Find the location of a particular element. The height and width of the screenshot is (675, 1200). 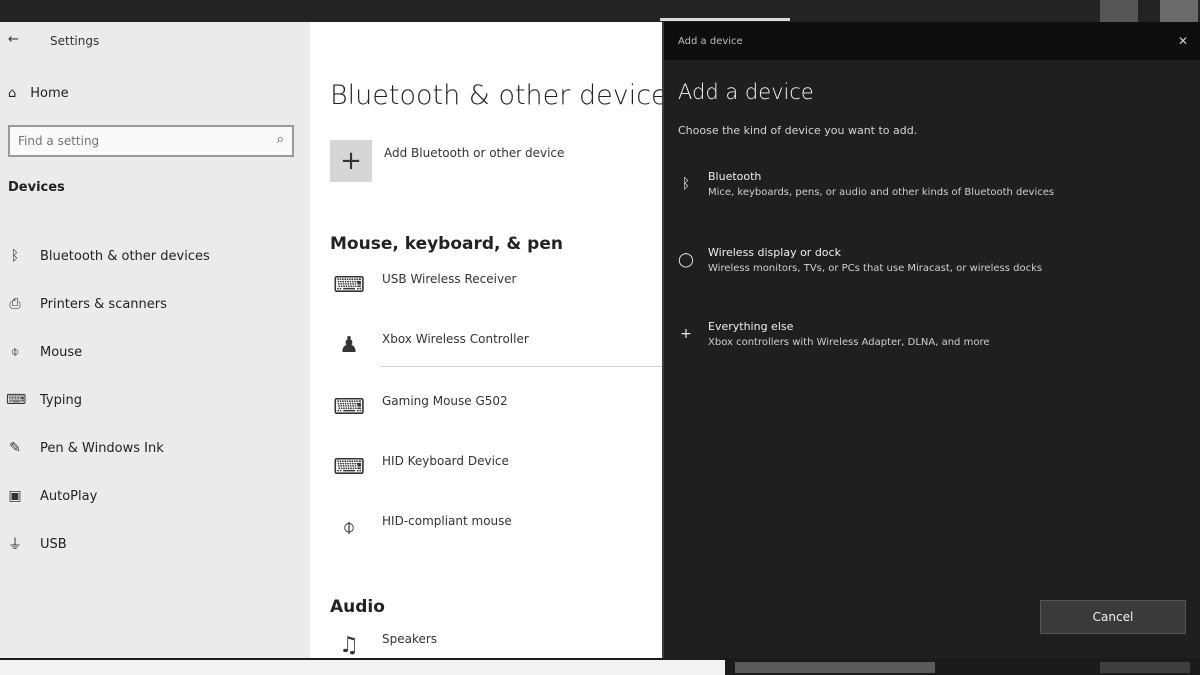

section-label: Devices is located at coordinates (36, 187).